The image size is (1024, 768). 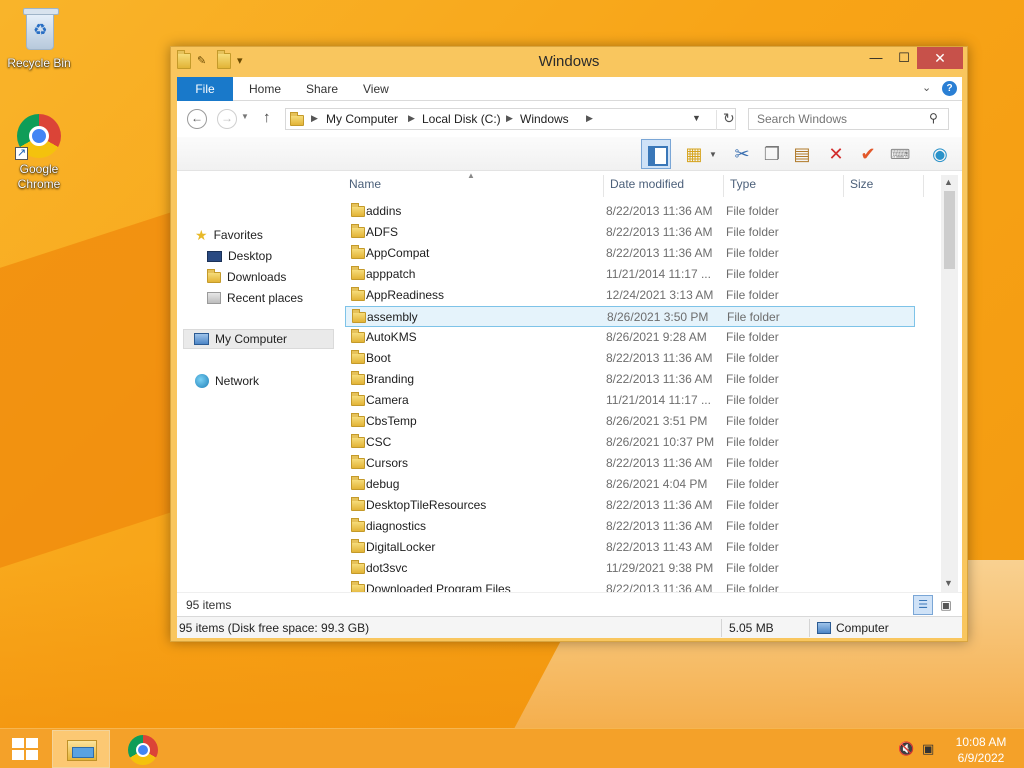 I want to click on column-header-type: Type, so click(x=743, y=184).